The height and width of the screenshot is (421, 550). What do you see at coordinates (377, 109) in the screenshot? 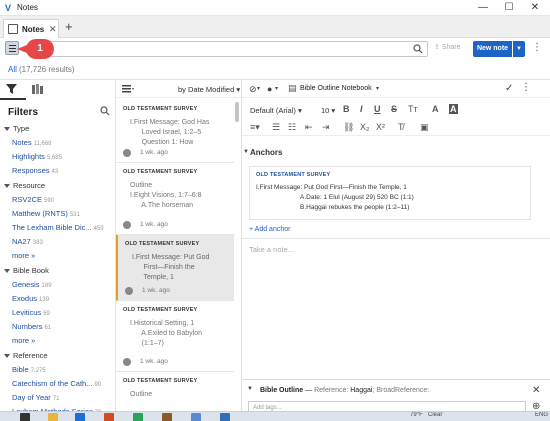
I see `underline-icon: U` at bounding box center [377, 109].